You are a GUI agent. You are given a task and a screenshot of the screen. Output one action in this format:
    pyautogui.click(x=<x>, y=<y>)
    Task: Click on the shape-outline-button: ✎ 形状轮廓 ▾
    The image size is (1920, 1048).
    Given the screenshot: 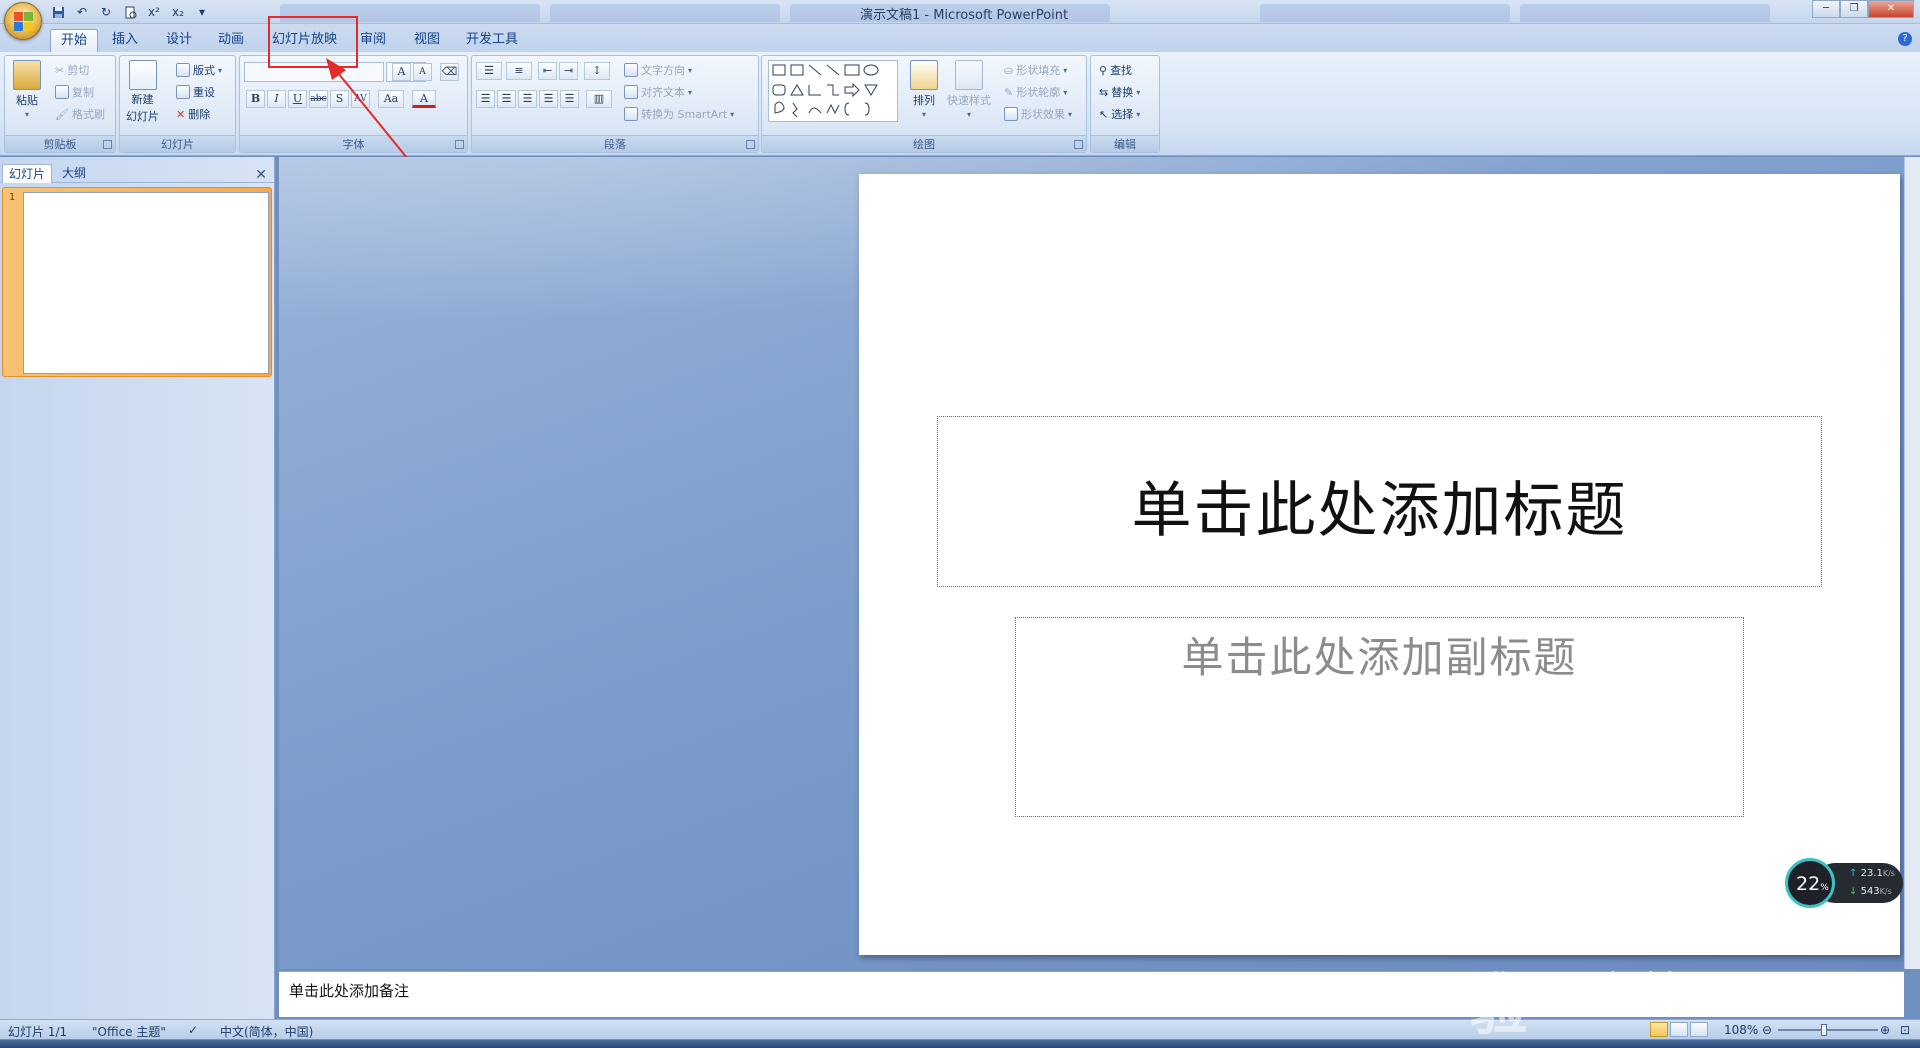 What is the action you would take?
    pyautogui.click(x=1035, y=92)
    